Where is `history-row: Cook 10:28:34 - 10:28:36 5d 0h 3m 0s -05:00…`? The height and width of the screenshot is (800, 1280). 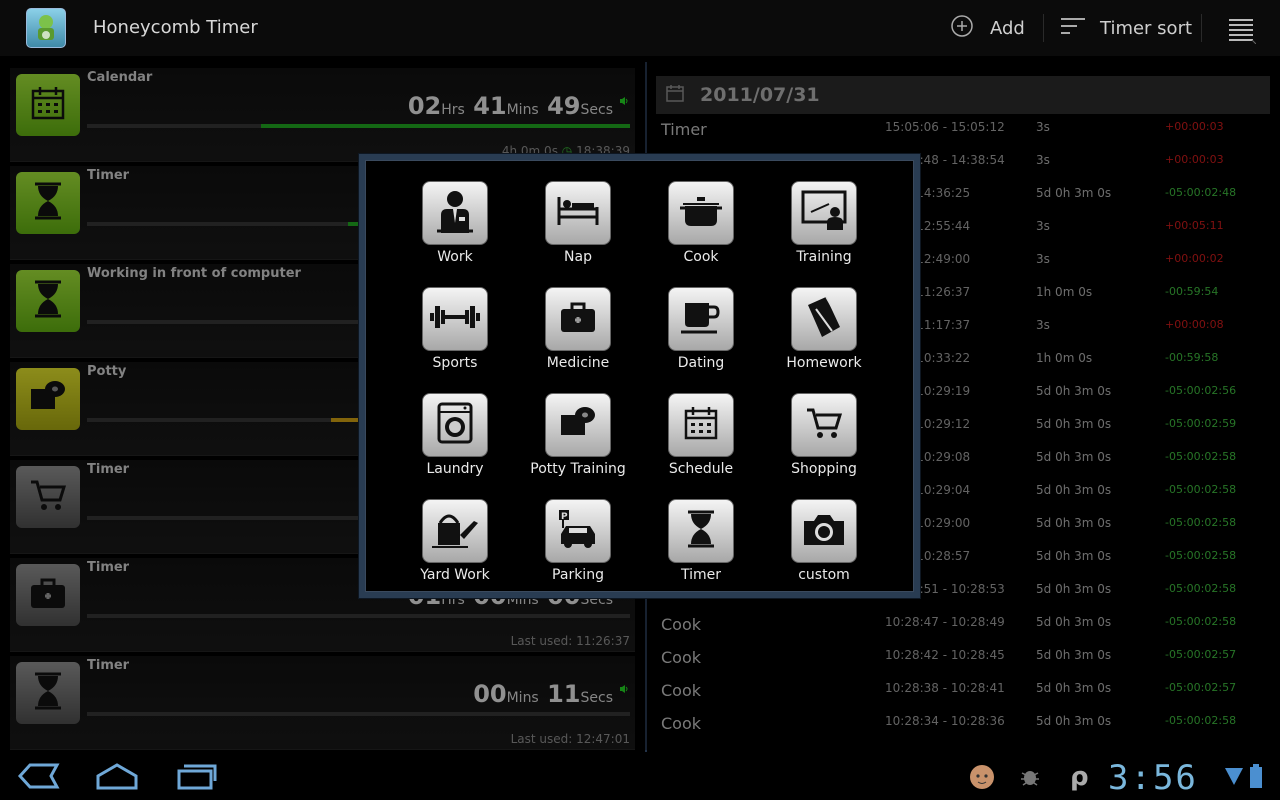
history-row: Cook 10:28:34 - 10:28:36 5d 0h 3m 0s -05:00… is located at coordinates (963, 724).